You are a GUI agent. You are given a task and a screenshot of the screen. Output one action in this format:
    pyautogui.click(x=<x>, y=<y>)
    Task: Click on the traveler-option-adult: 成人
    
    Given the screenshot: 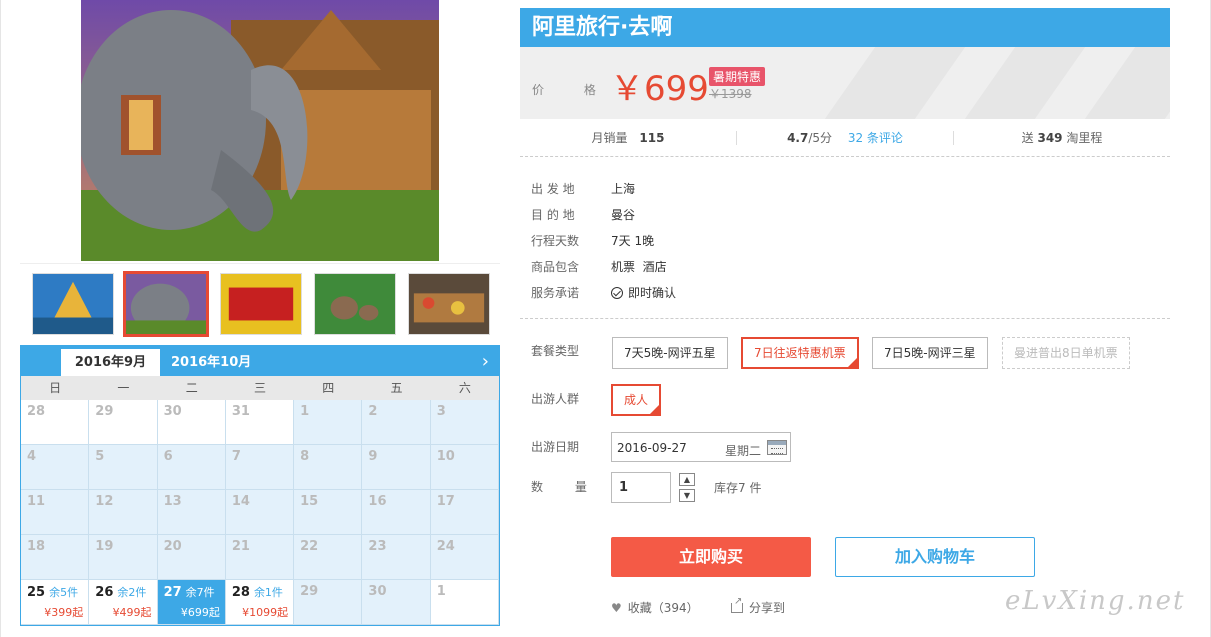 What is the action you would take?
    pyautogui.click(x=636, y=409)
    